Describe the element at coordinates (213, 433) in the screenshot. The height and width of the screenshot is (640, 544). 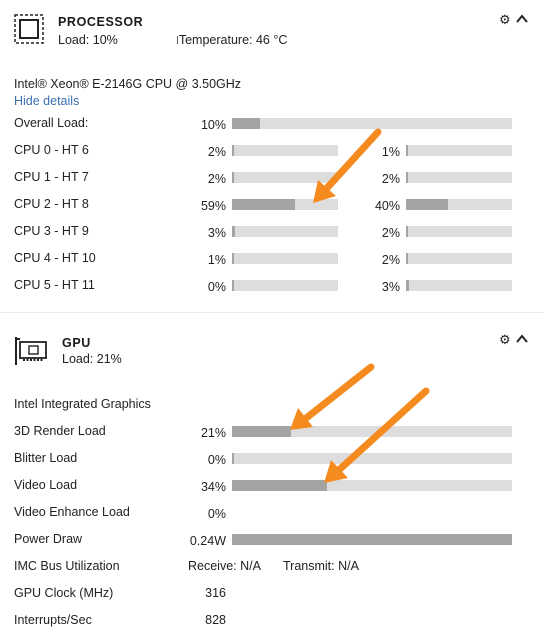
I see `render-load-value: 21%` at that location.